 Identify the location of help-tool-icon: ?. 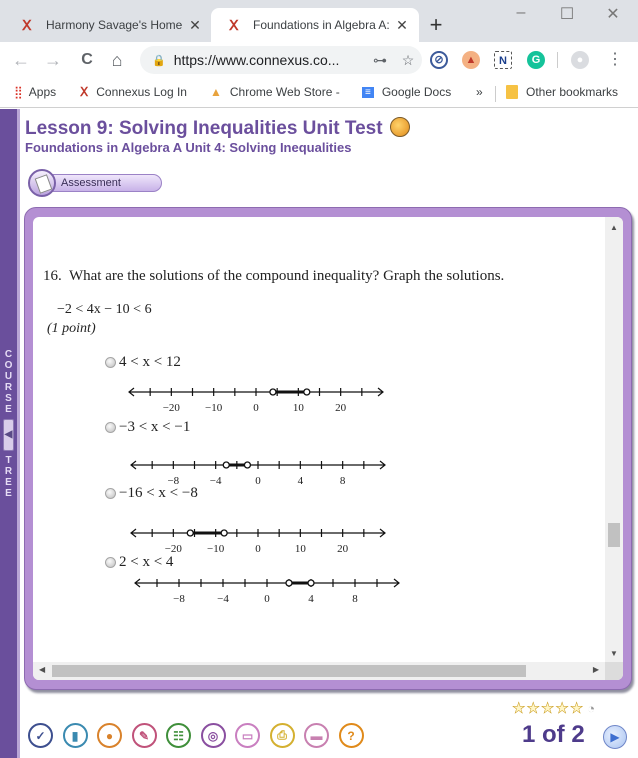
(351, 735).